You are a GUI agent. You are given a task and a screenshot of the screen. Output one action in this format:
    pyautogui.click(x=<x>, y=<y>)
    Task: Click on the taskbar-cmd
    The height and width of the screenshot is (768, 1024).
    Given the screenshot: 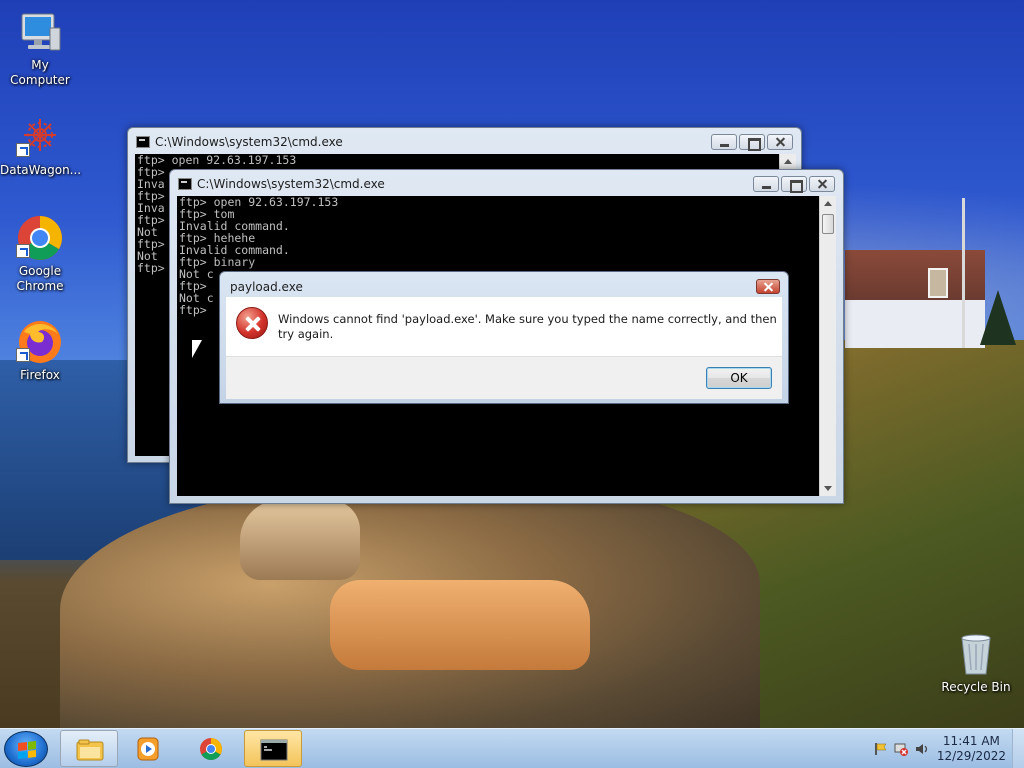 What is the action you would take?
    pyautogui.click(x=273, y=748)
    